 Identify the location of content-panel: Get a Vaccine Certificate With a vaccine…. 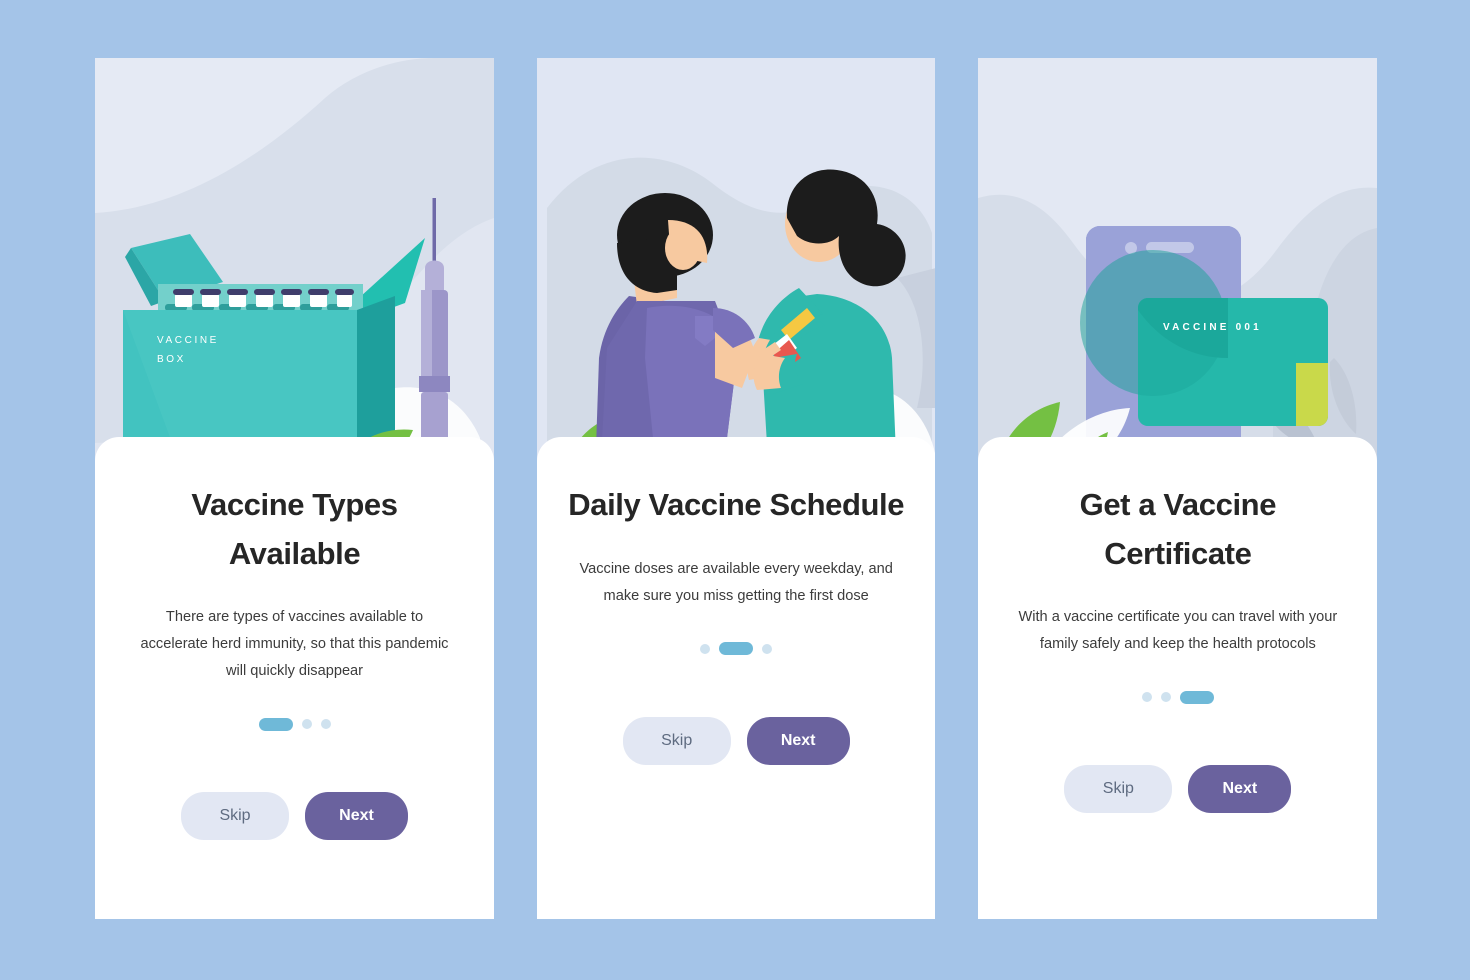
(1178, 678).